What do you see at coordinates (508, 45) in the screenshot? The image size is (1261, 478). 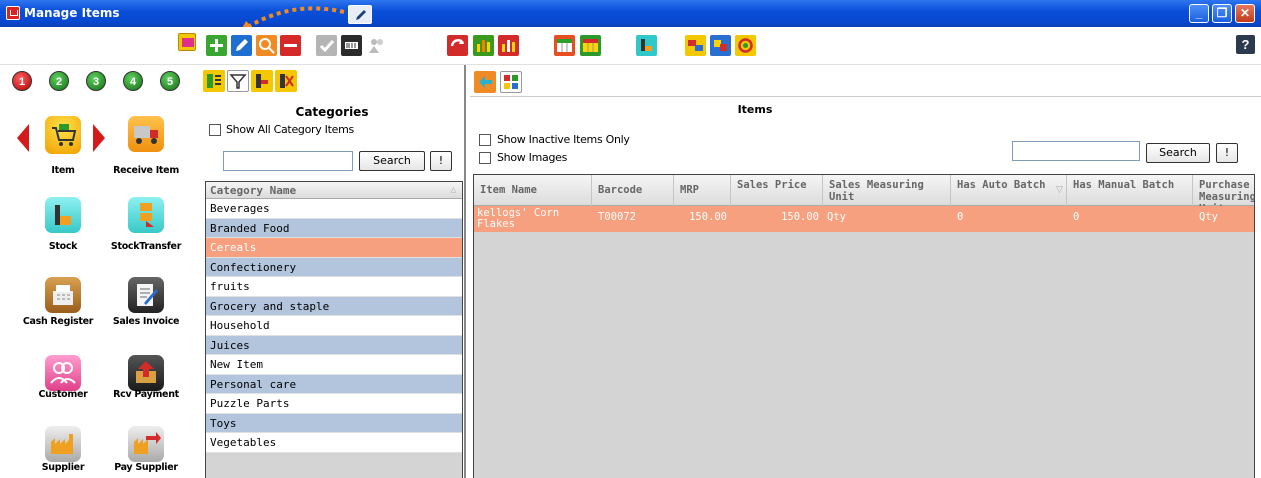 I see `chart-alt-button` at bounding box center [508, 45].